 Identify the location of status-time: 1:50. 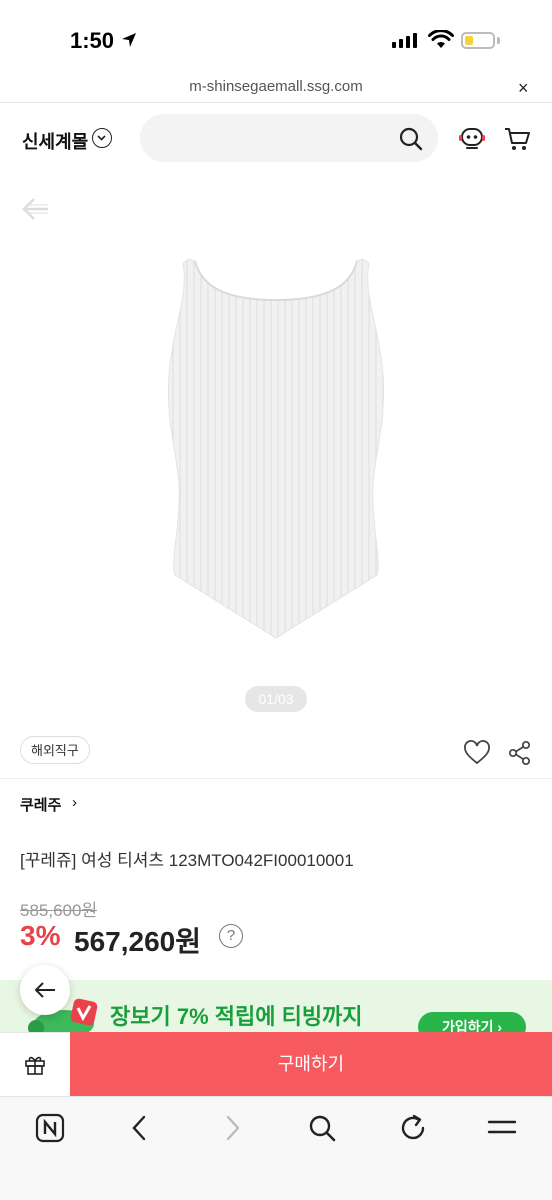
(92, 40).